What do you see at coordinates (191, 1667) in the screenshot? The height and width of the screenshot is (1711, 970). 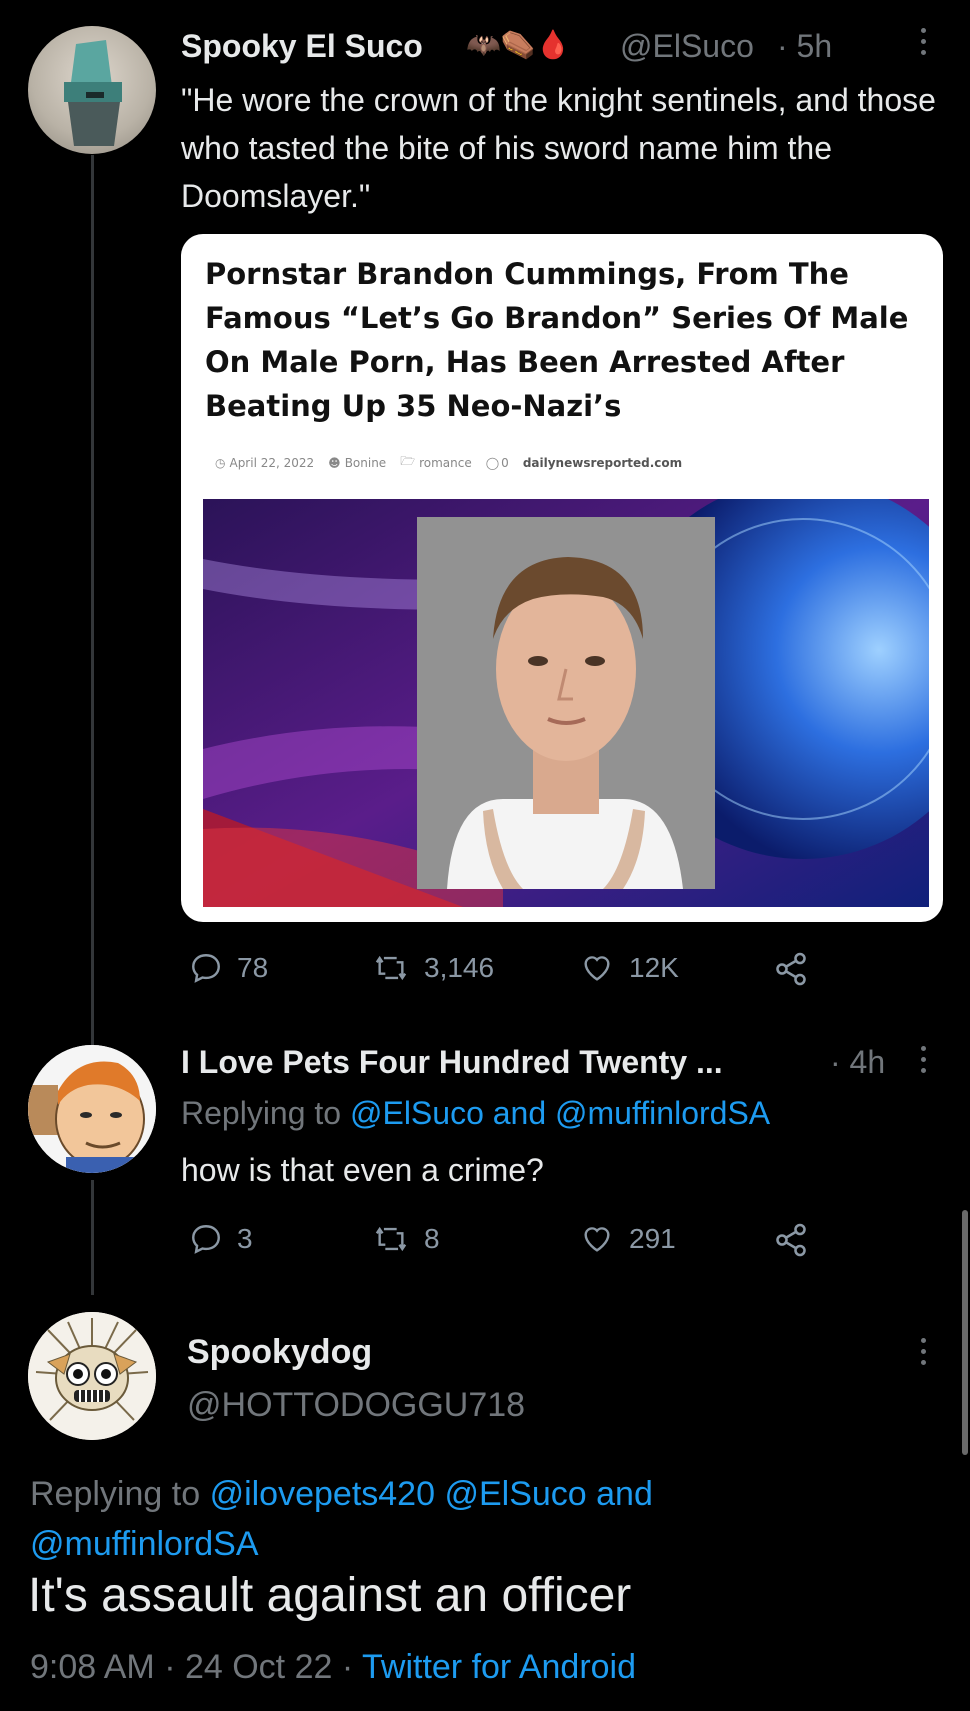 I see `timestamp: 9:08 AM · 24 Oct 22 ·` at bounding box center [191, 1667].